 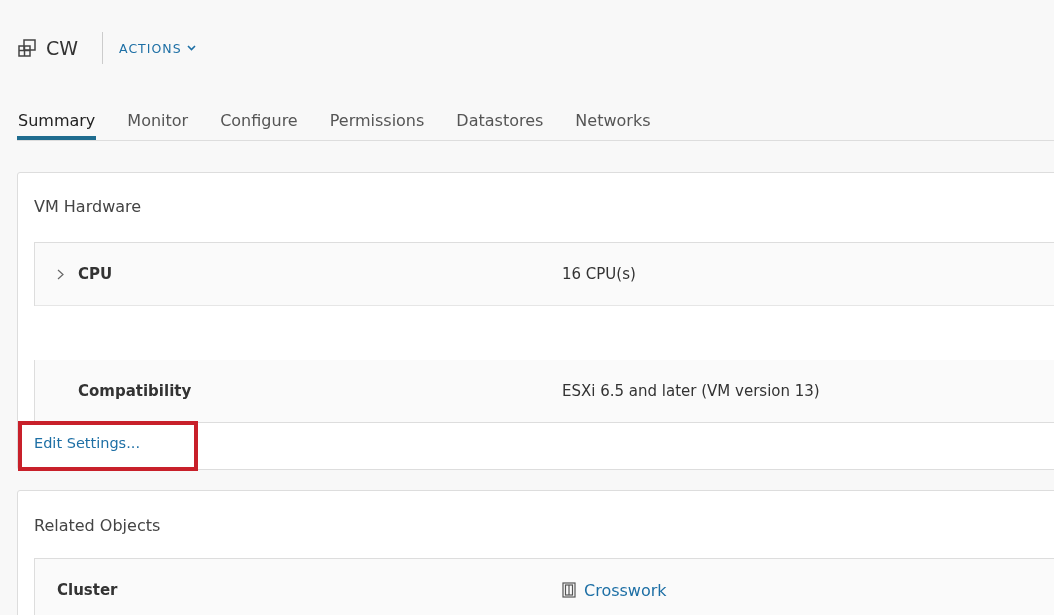 I want to click on tab: Monitor, so click(x=158, y=120).